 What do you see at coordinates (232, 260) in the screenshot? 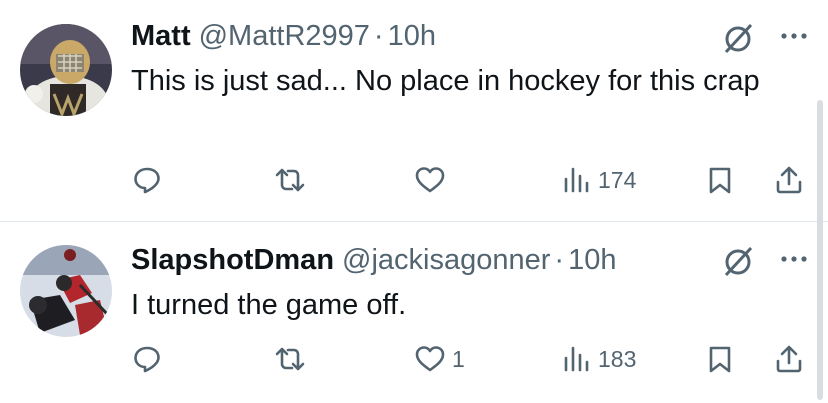
I see `display-name: SlapshotDman` at bounding box center [232, 260].